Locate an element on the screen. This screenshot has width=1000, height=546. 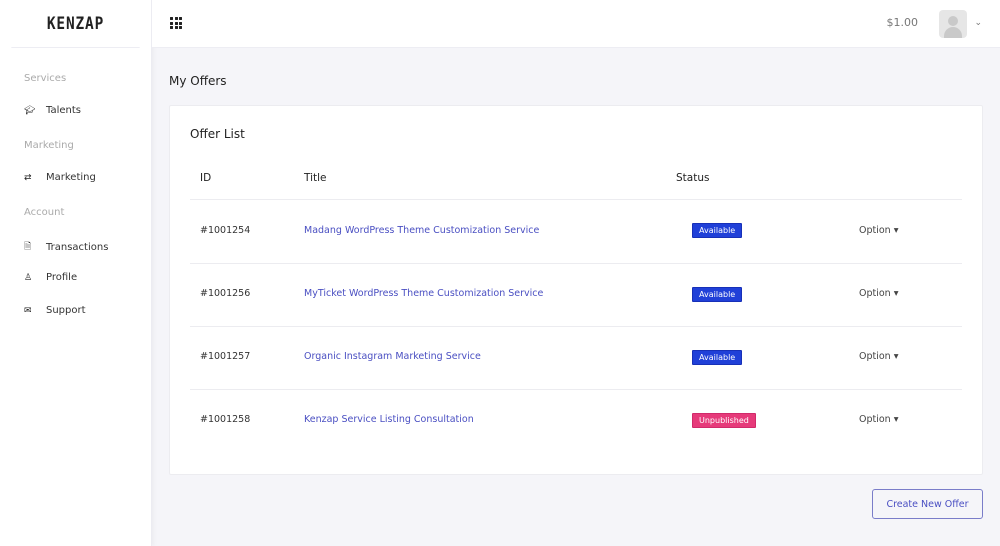
sidebar-item-marketing: ⇄ Marketing is located at coordinates (48, 177).